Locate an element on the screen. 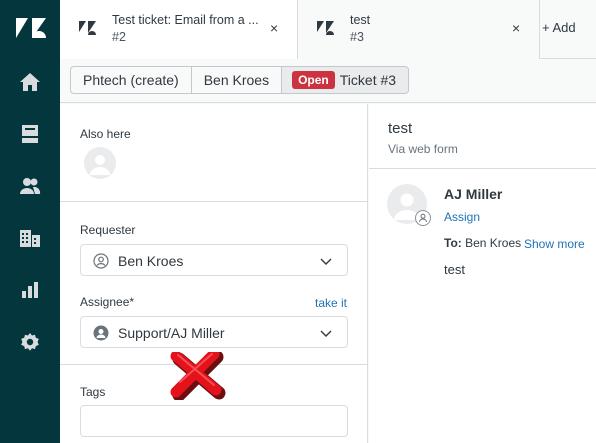 This screenshot has height=443, width=596. avatar is located at coordinates (100, 163).